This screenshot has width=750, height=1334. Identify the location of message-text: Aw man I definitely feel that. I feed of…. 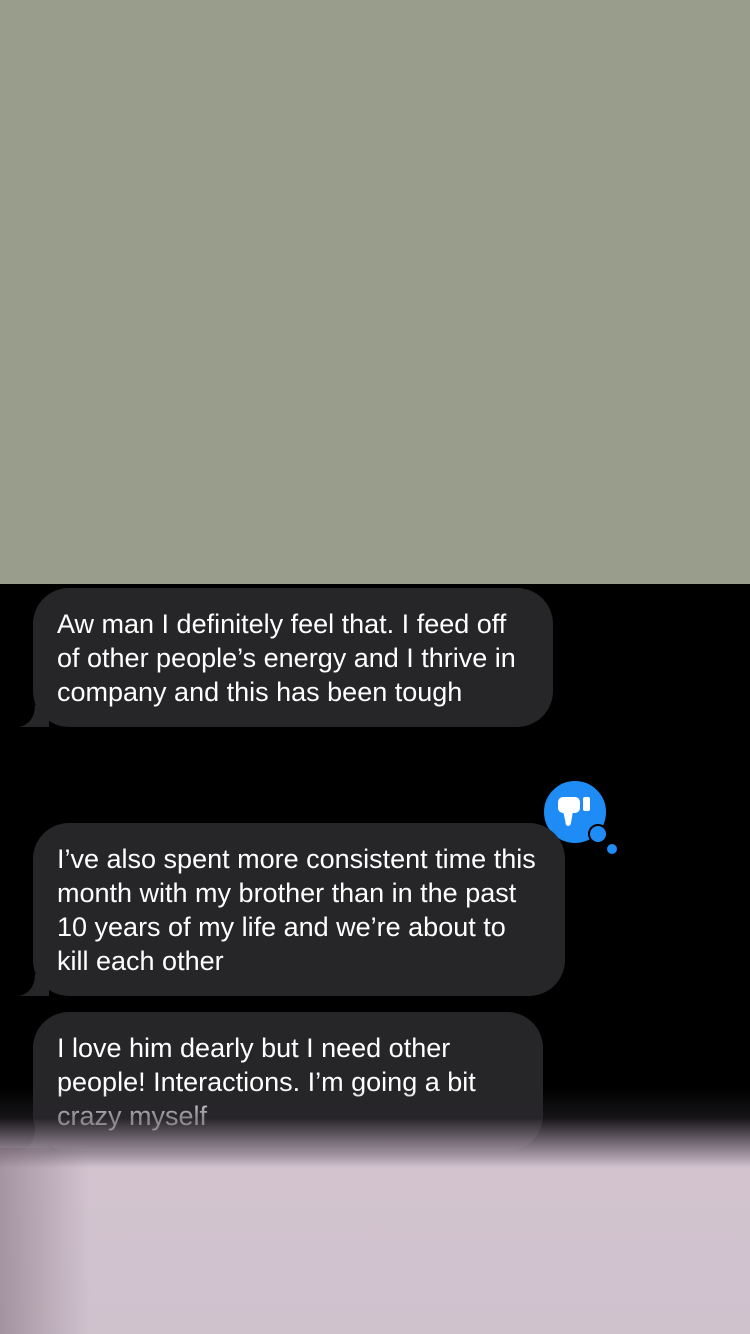
(286, 658).